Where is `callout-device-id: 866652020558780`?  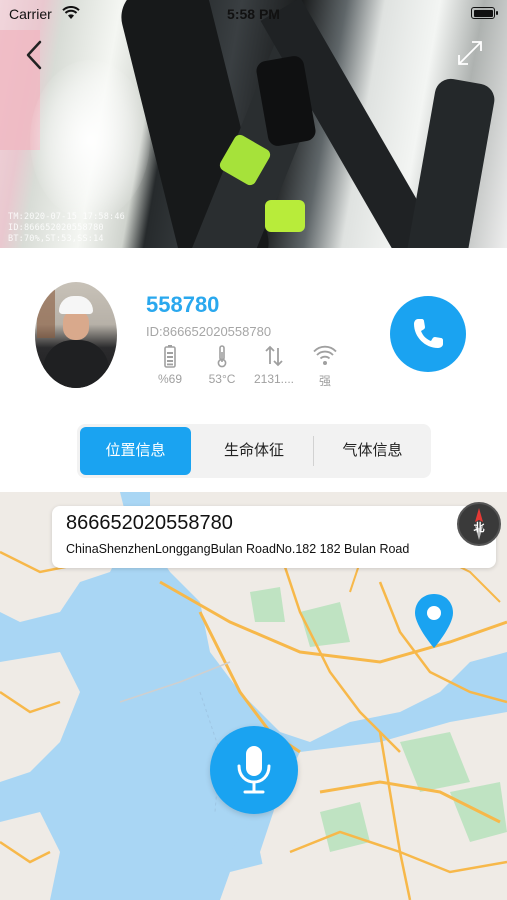 callout-device-id: 866652020558780 is located at coordinates (149, 523).